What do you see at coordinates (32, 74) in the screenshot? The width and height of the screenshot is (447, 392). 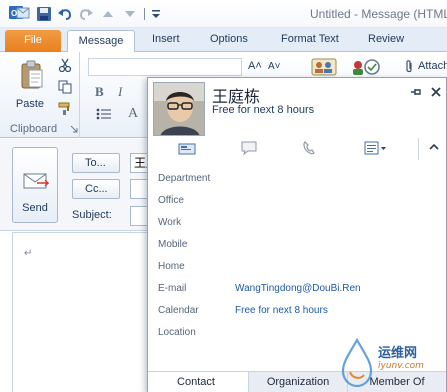 I see `paste-icon` at bounding box center [32, 74].